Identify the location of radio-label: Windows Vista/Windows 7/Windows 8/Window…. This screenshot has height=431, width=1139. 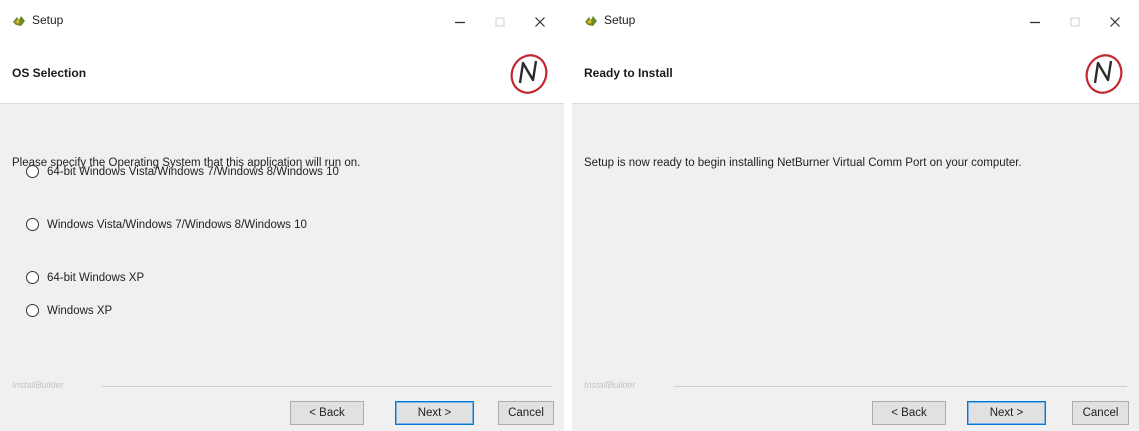
(177, 224).